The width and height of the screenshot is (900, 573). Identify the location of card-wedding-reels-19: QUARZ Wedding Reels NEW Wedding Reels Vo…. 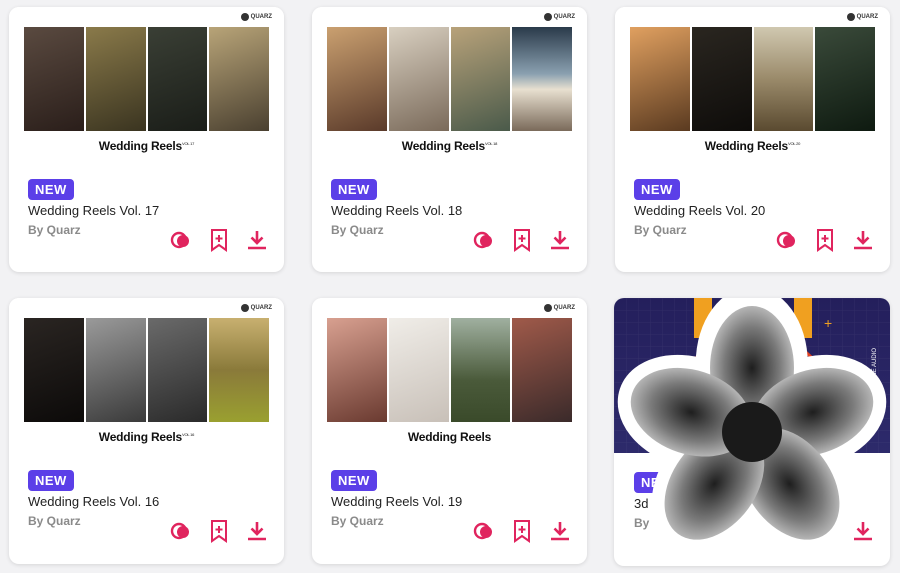
(449, 431).